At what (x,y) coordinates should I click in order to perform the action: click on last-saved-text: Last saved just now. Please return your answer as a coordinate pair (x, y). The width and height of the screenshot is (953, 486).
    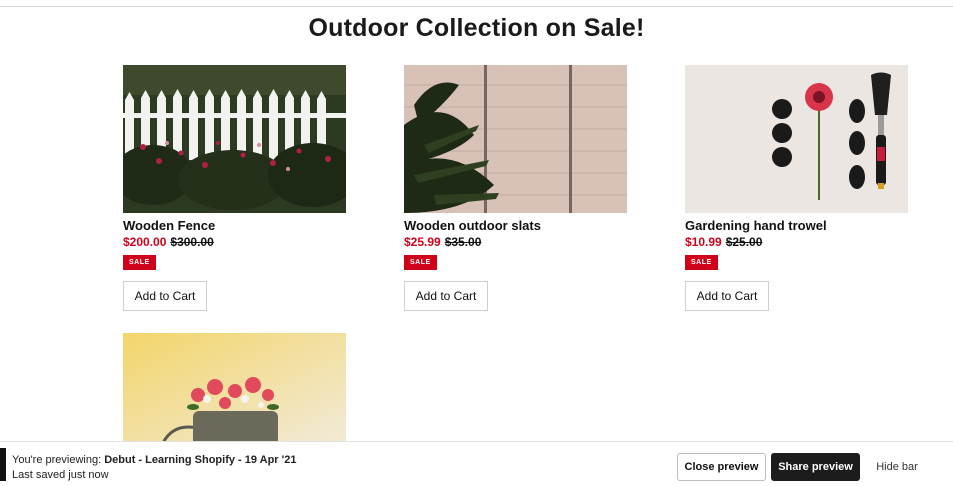
    Looking at the image, I should click on (60, 475).